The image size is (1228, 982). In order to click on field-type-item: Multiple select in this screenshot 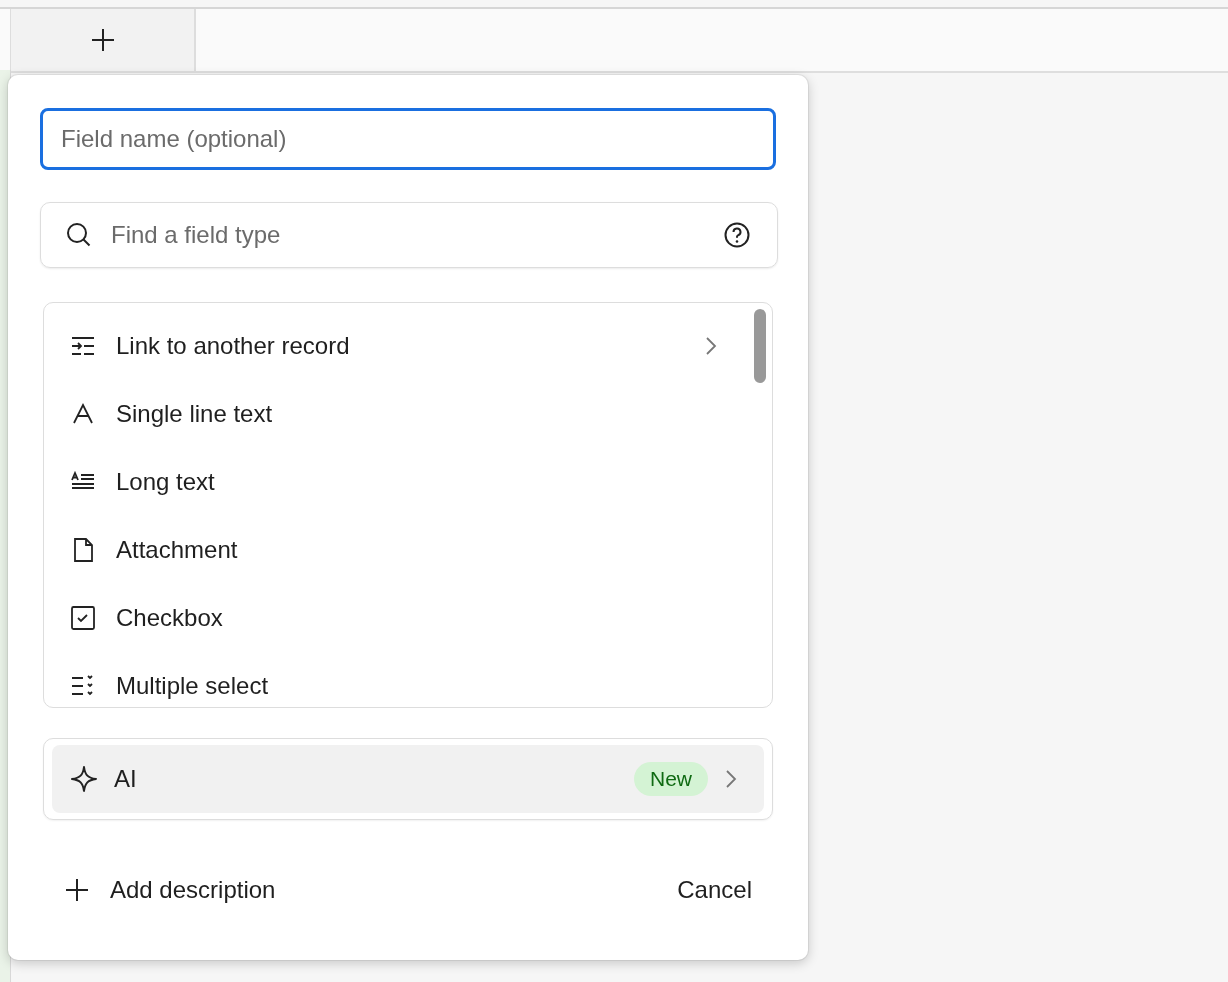, I will do `click(408, 679)`.